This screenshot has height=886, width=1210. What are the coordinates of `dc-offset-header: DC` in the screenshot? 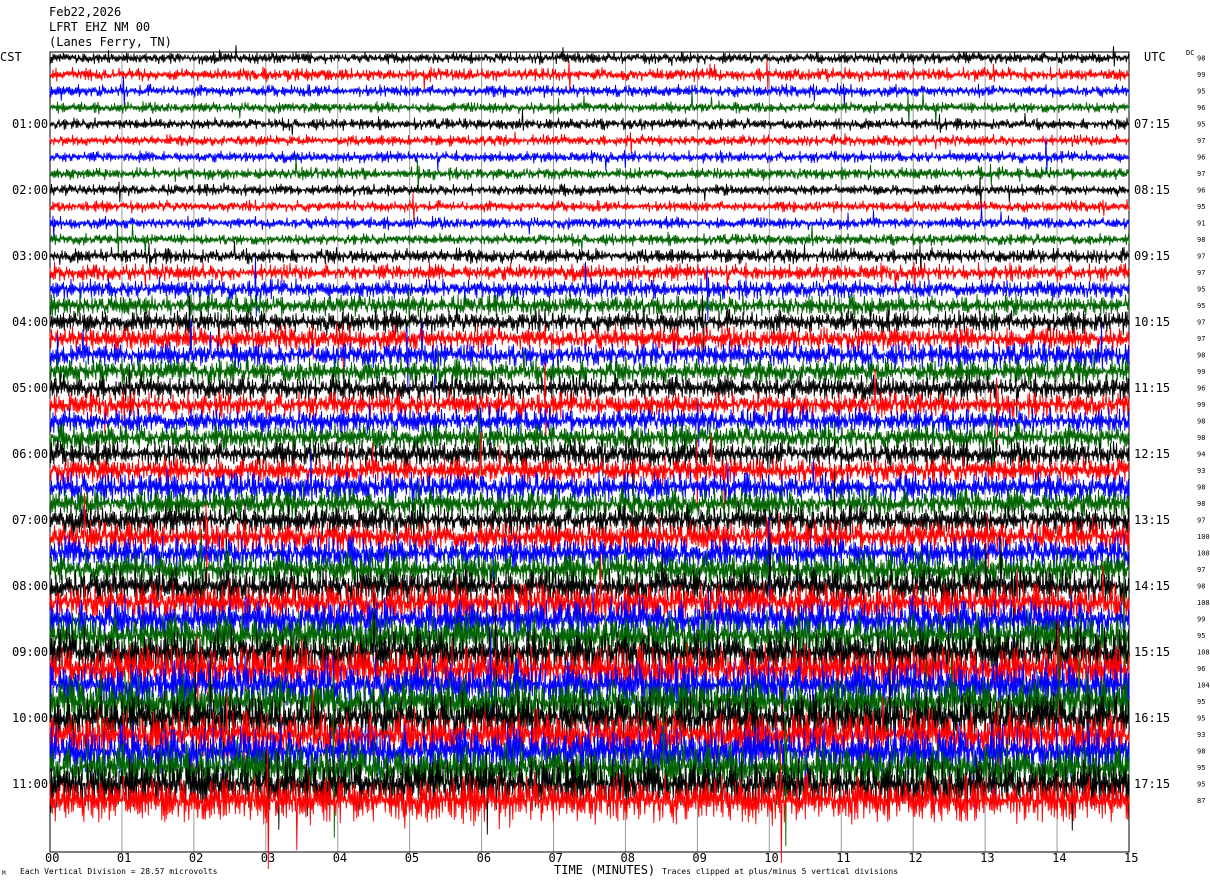 It's located at (1190, 53).